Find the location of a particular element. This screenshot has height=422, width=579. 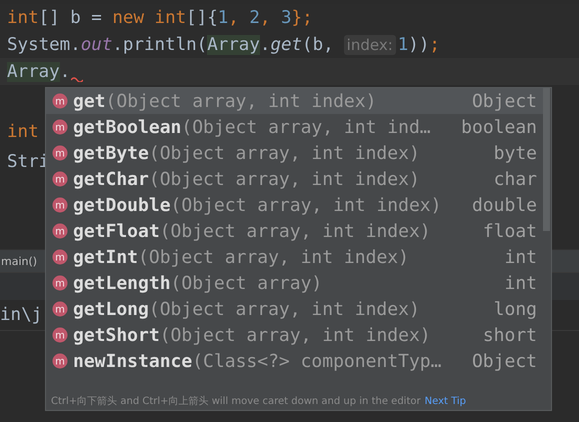

completion-item: m get(Object array, int index) Object is located at coordinates (294, 101).